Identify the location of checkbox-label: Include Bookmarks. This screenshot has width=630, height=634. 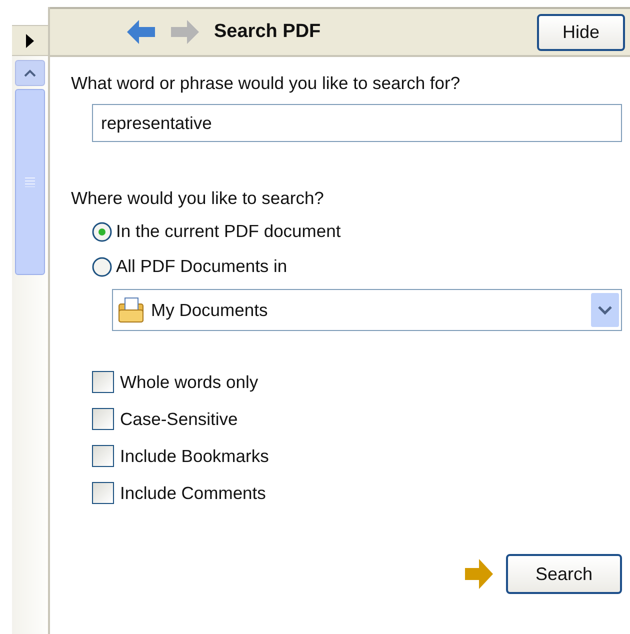
(194, 456).